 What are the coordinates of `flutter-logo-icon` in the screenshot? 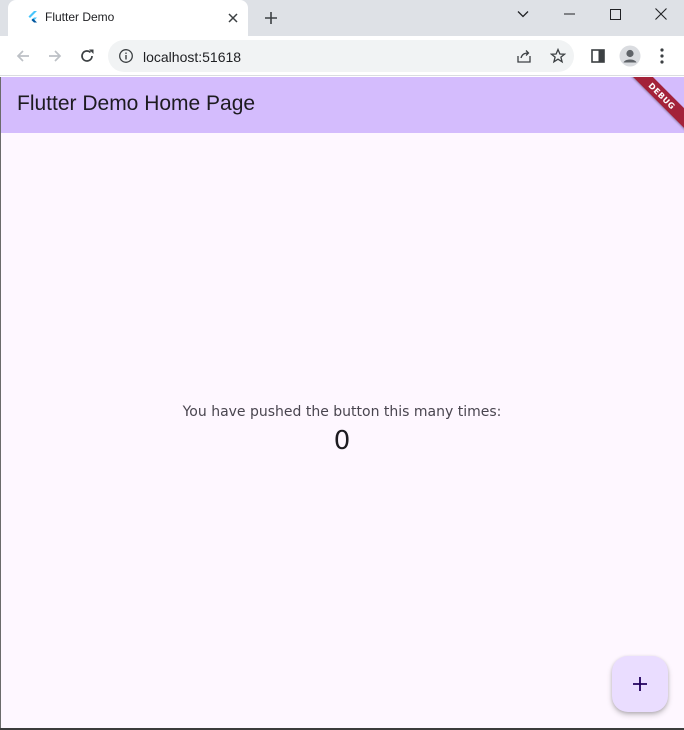 It's located at (33, 18).